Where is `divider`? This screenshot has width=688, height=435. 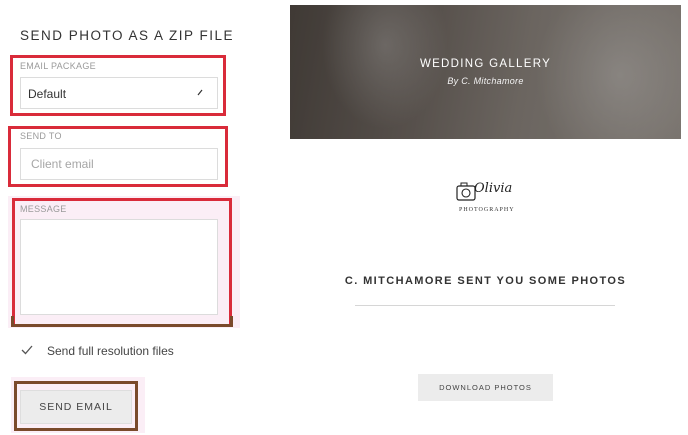
divider is located at coordinates (485, 305).